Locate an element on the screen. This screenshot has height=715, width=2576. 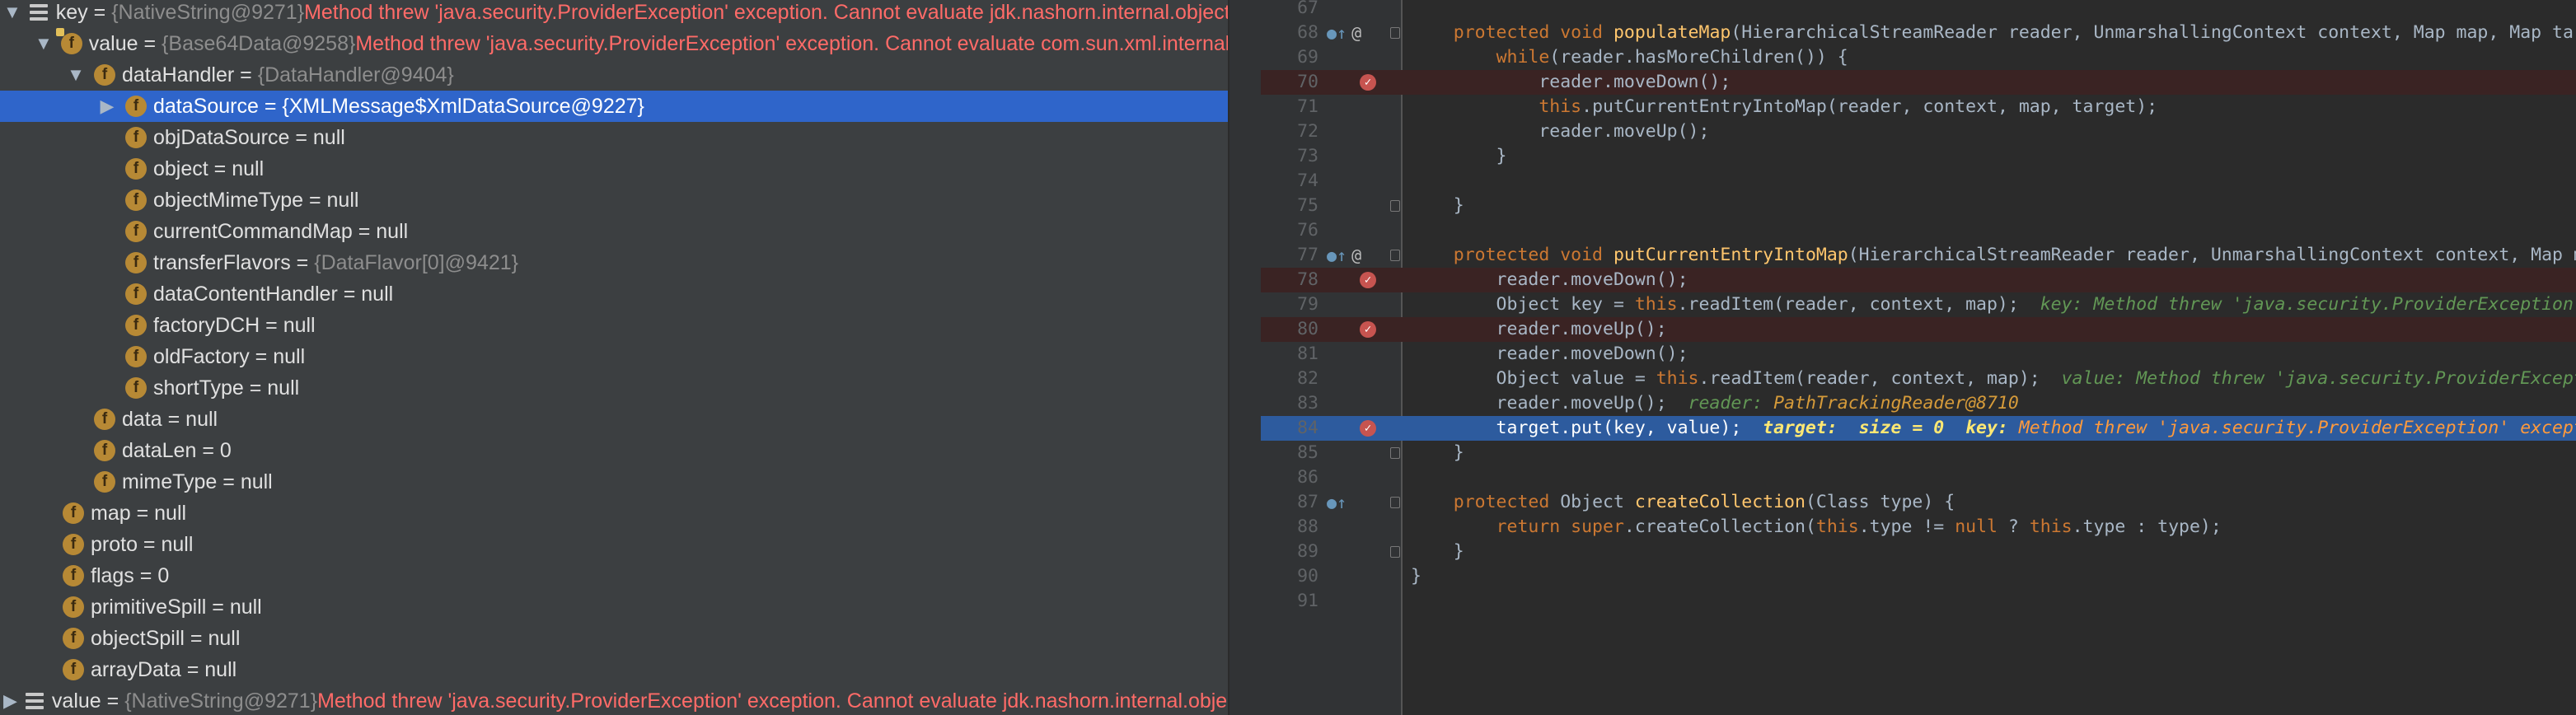
variable-row: ▶ftransferFlavors = {DataFlavor[0]@9421} is located at coordinates (614, 262).